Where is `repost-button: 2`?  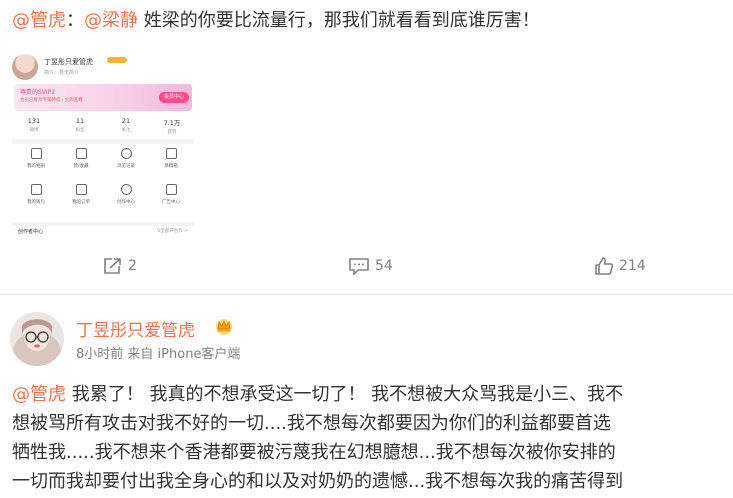
repost-button: 2 is located at coordinates (120, 266).